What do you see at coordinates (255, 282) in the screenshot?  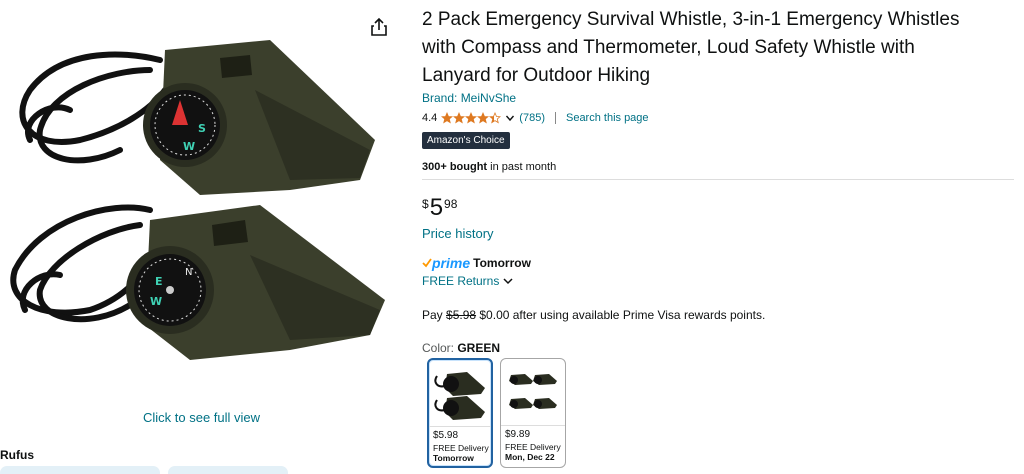 I see `whistle-bottom: E W N` at bounding box center [255, 282].